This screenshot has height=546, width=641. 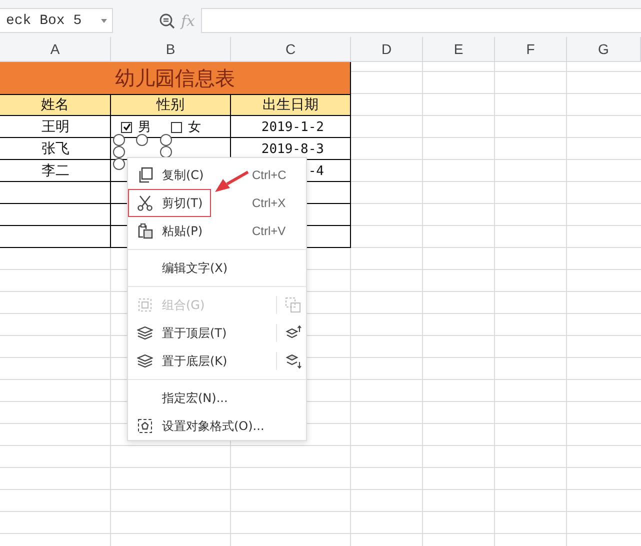 I want to click on table-header: 出生日期, so click(x=291, y=105).